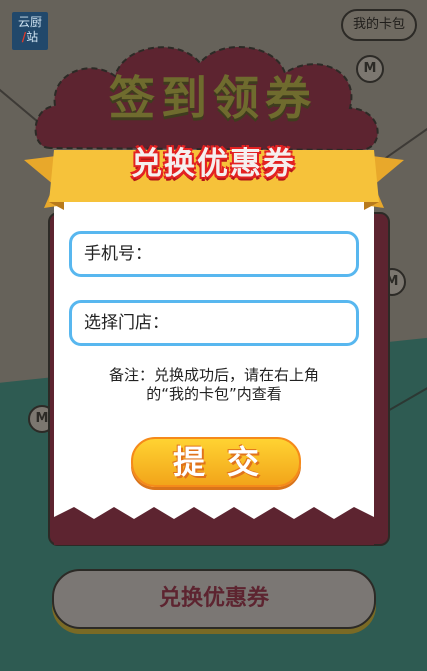 The width and height of the screenshot is (427, 671). I want to click on phone-field: 手机号：, so click(214, 254).